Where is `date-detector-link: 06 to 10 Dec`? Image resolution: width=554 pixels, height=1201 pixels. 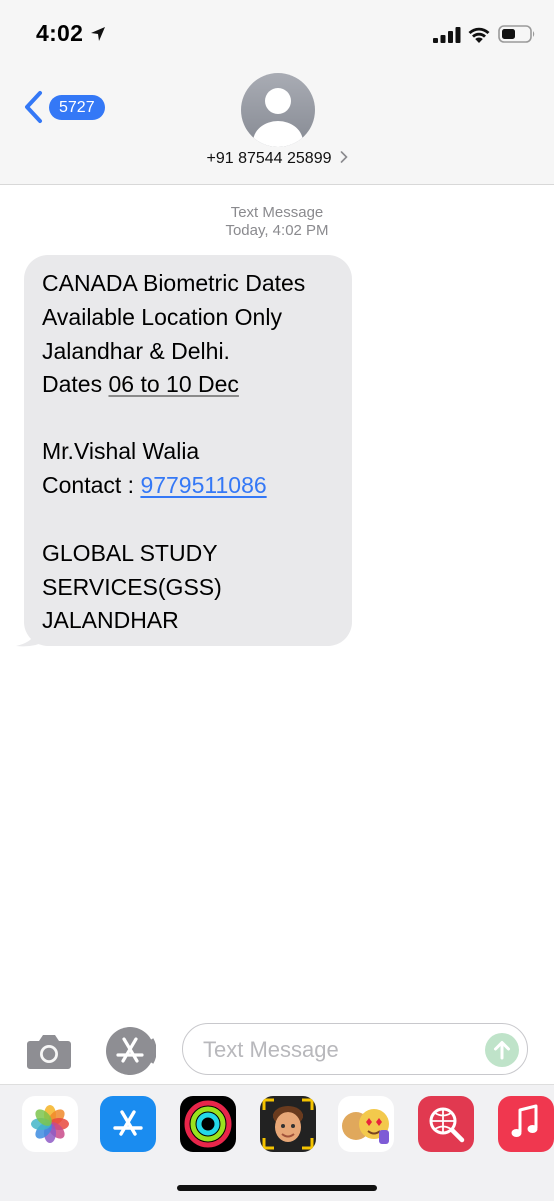
date-detector-link: 06 to 10 Dec is located at coordinates (173, 384).